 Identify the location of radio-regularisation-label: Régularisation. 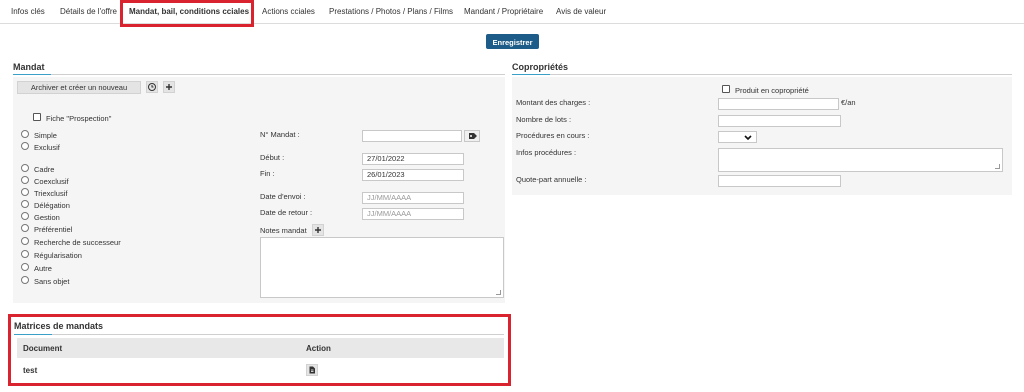
(58, 255).